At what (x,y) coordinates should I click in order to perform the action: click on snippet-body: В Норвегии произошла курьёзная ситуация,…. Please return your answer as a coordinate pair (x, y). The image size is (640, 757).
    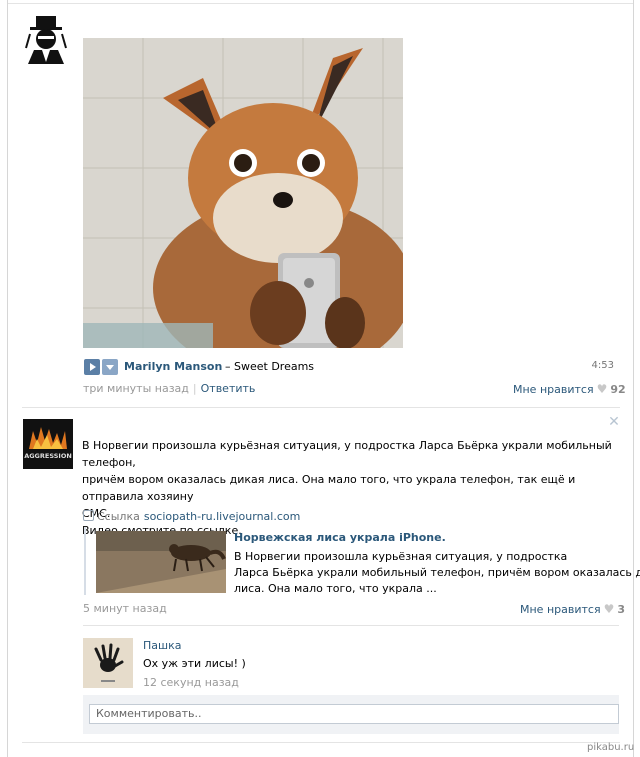
    Looking at the image, I should click on (437, 573).